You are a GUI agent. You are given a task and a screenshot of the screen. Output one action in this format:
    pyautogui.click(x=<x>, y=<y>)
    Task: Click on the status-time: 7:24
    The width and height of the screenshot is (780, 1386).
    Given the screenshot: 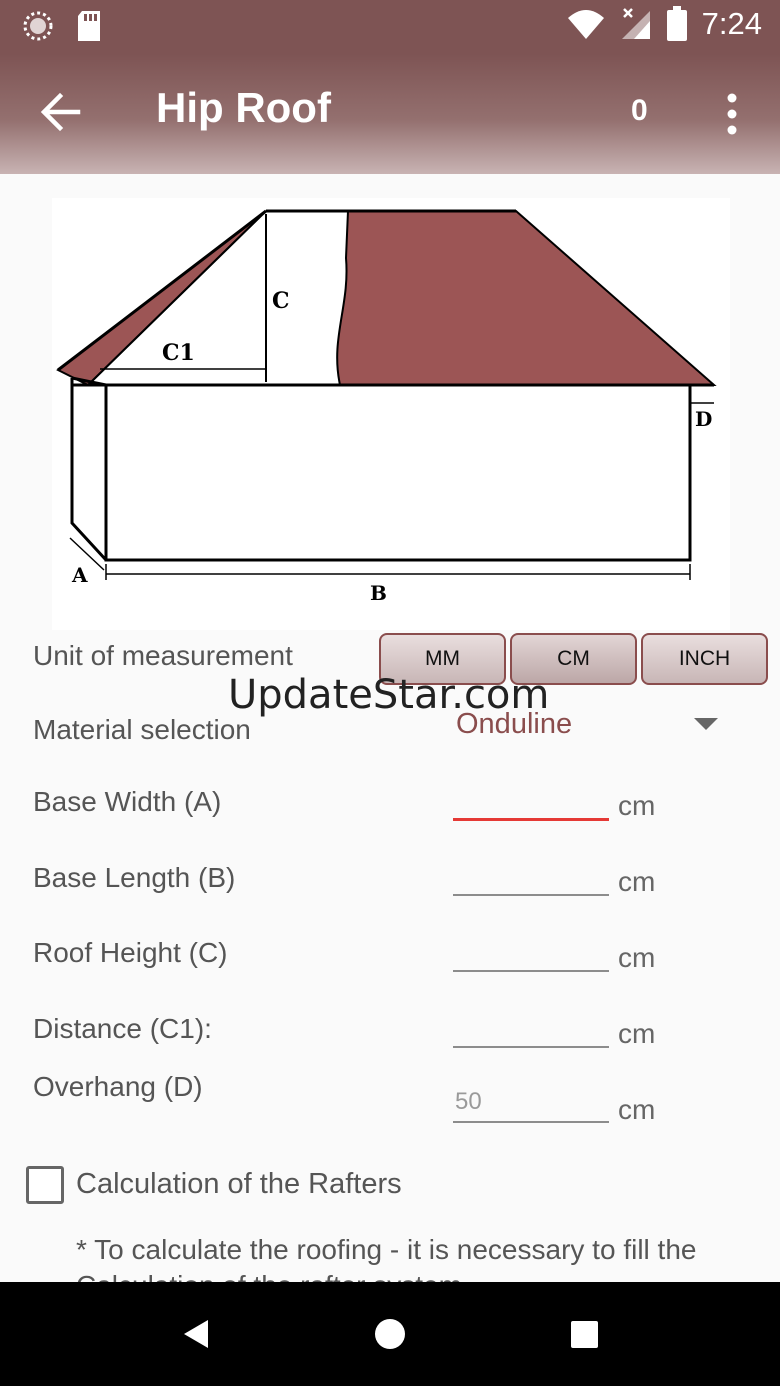 What is the action you would take?
    pyautogui.click(x=731, y=23)
    